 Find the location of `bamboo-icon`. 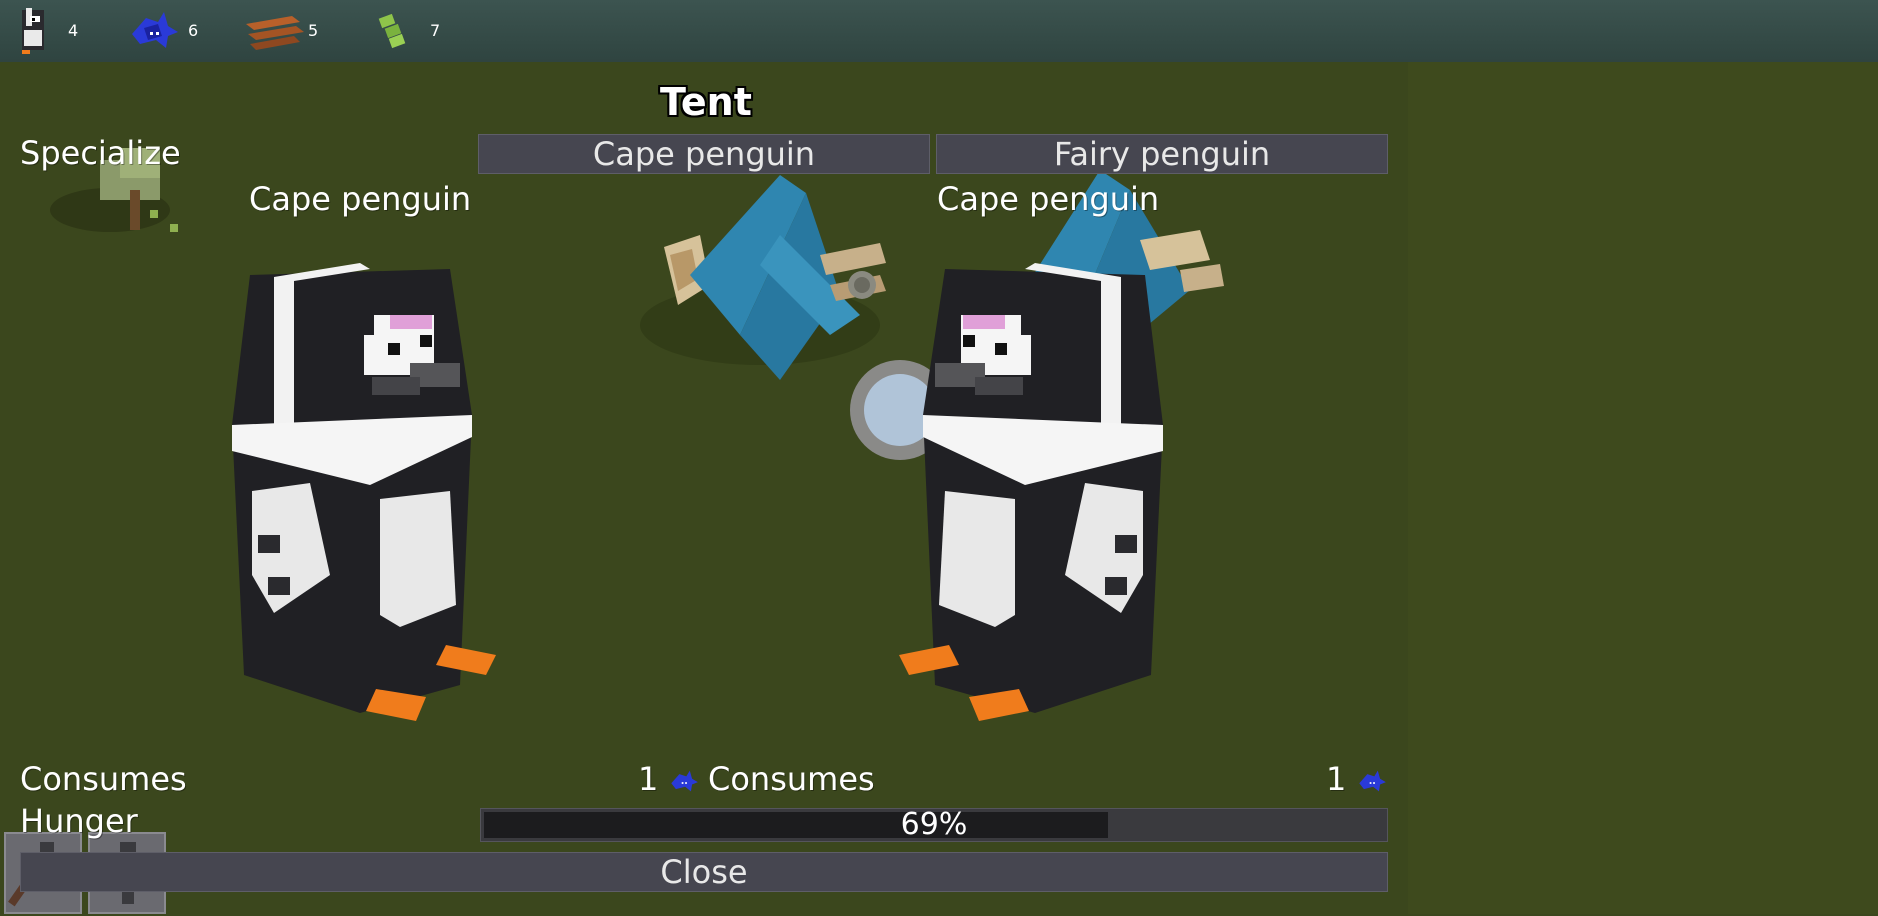

bamboo-icon is located at coordinates (392, 31).